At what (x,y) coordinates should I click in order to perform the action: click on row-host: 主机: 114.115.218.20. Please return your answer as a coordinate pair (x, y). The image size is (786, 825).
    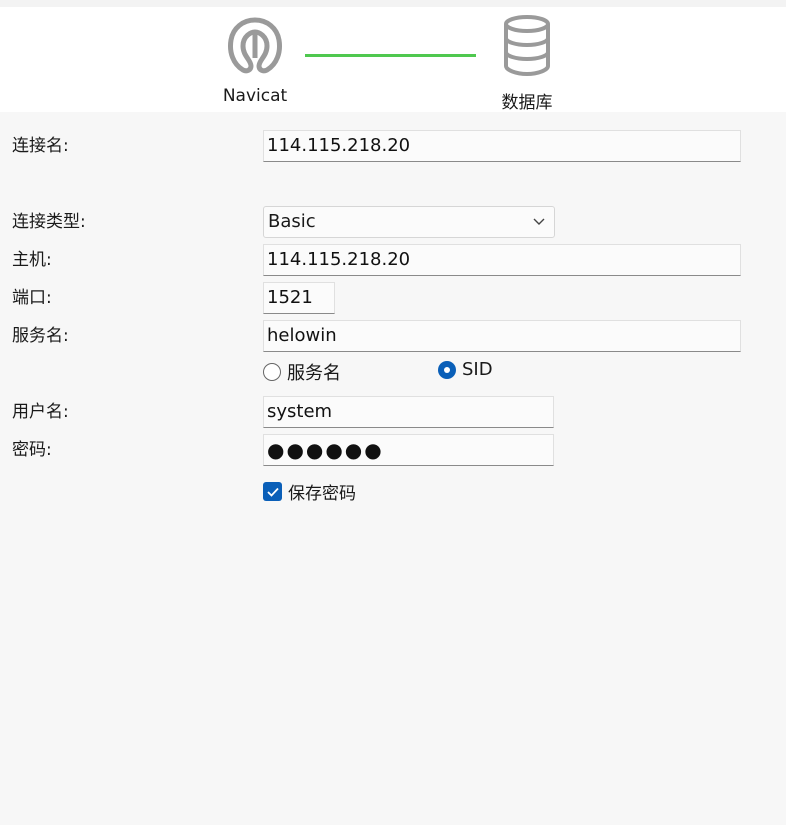
    Looking at the image, I should click on (393, 260).